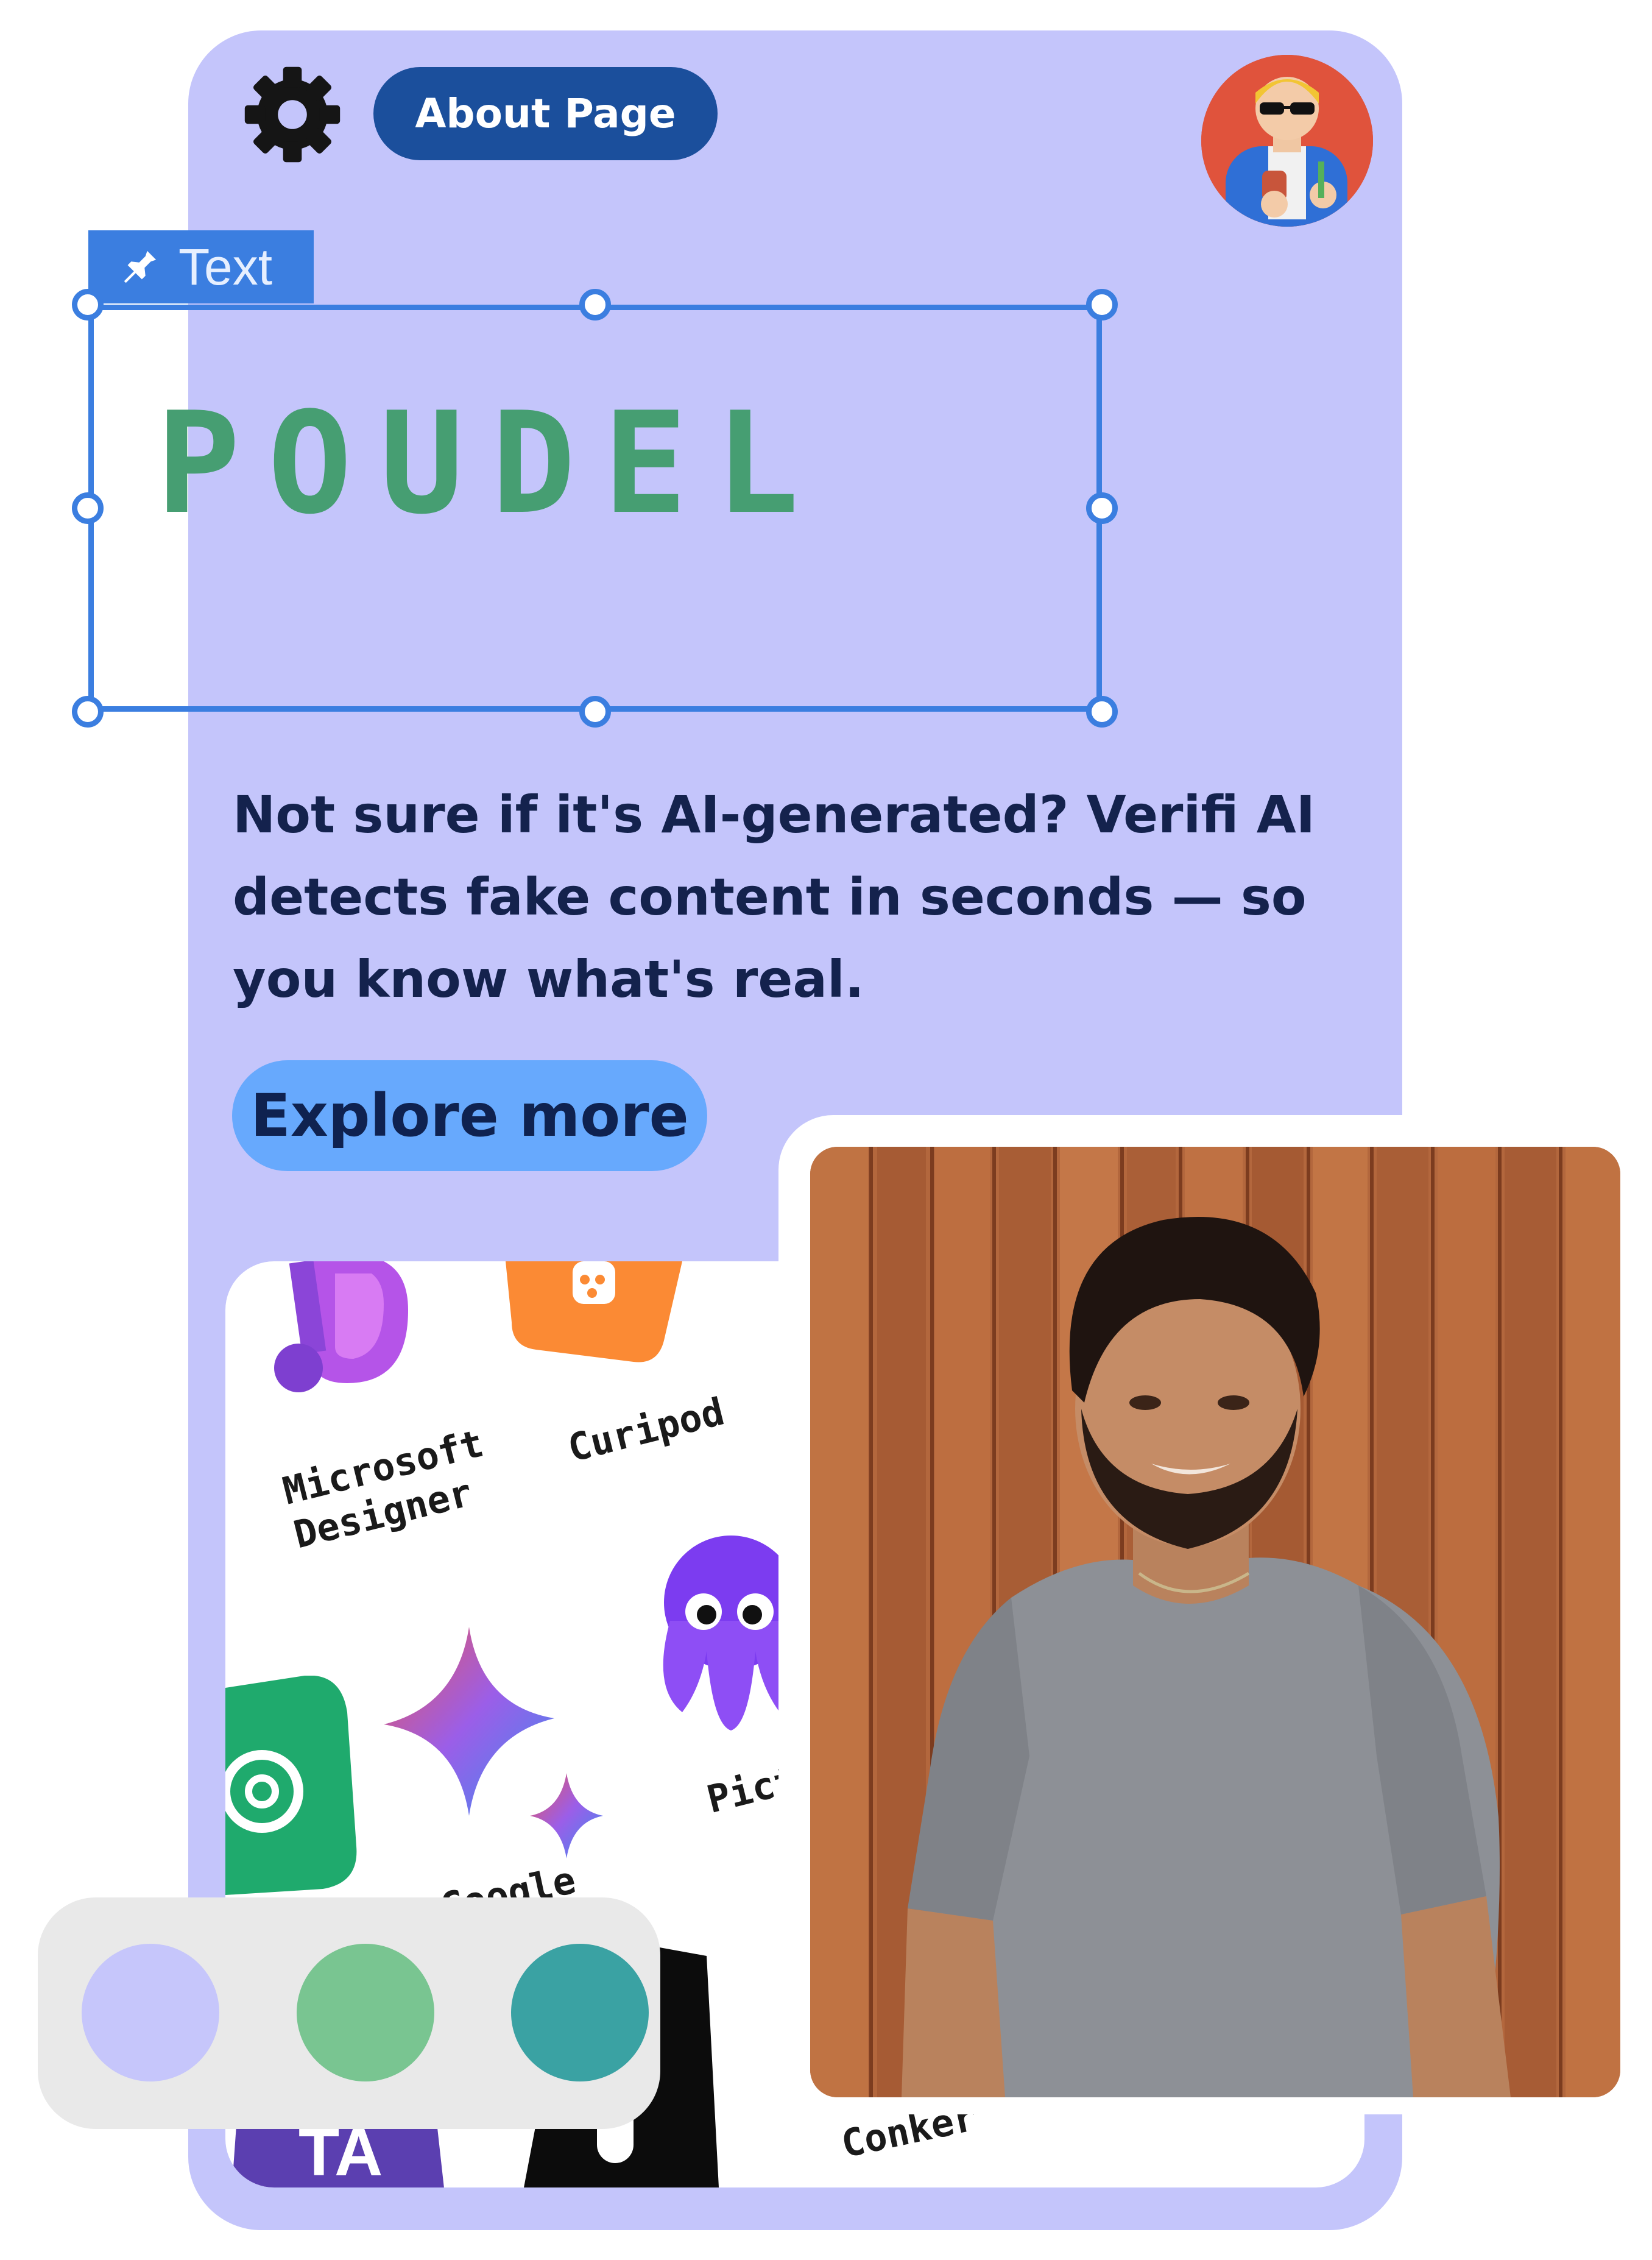  Describe the element at coordinates (291, 1785) in the screenshot. I see `chatgpt-icon` at that location.